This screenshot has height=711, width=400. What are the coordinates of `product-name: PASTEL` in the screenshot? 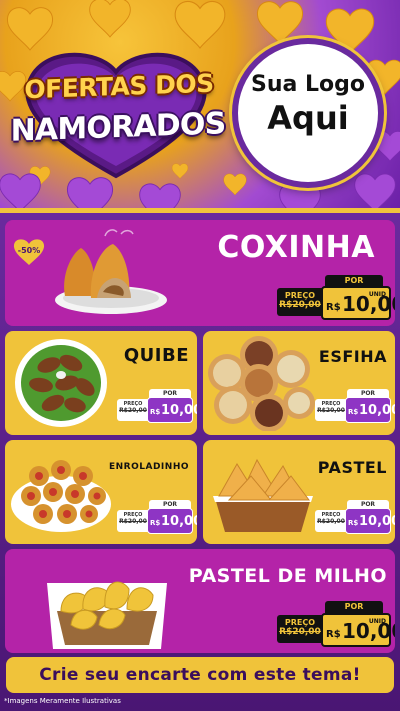 It's located at (352, 467).